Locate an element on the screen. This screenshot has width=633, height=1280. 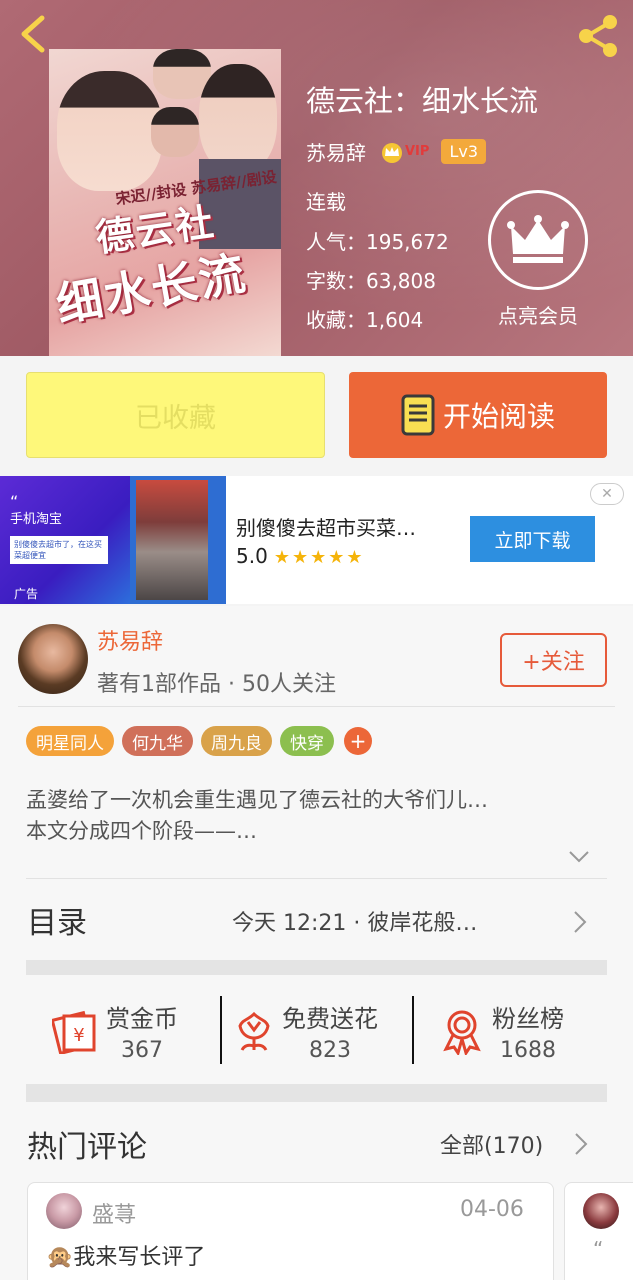
all-comments-link: 全部(170) is located at coordinates (491, 1144).